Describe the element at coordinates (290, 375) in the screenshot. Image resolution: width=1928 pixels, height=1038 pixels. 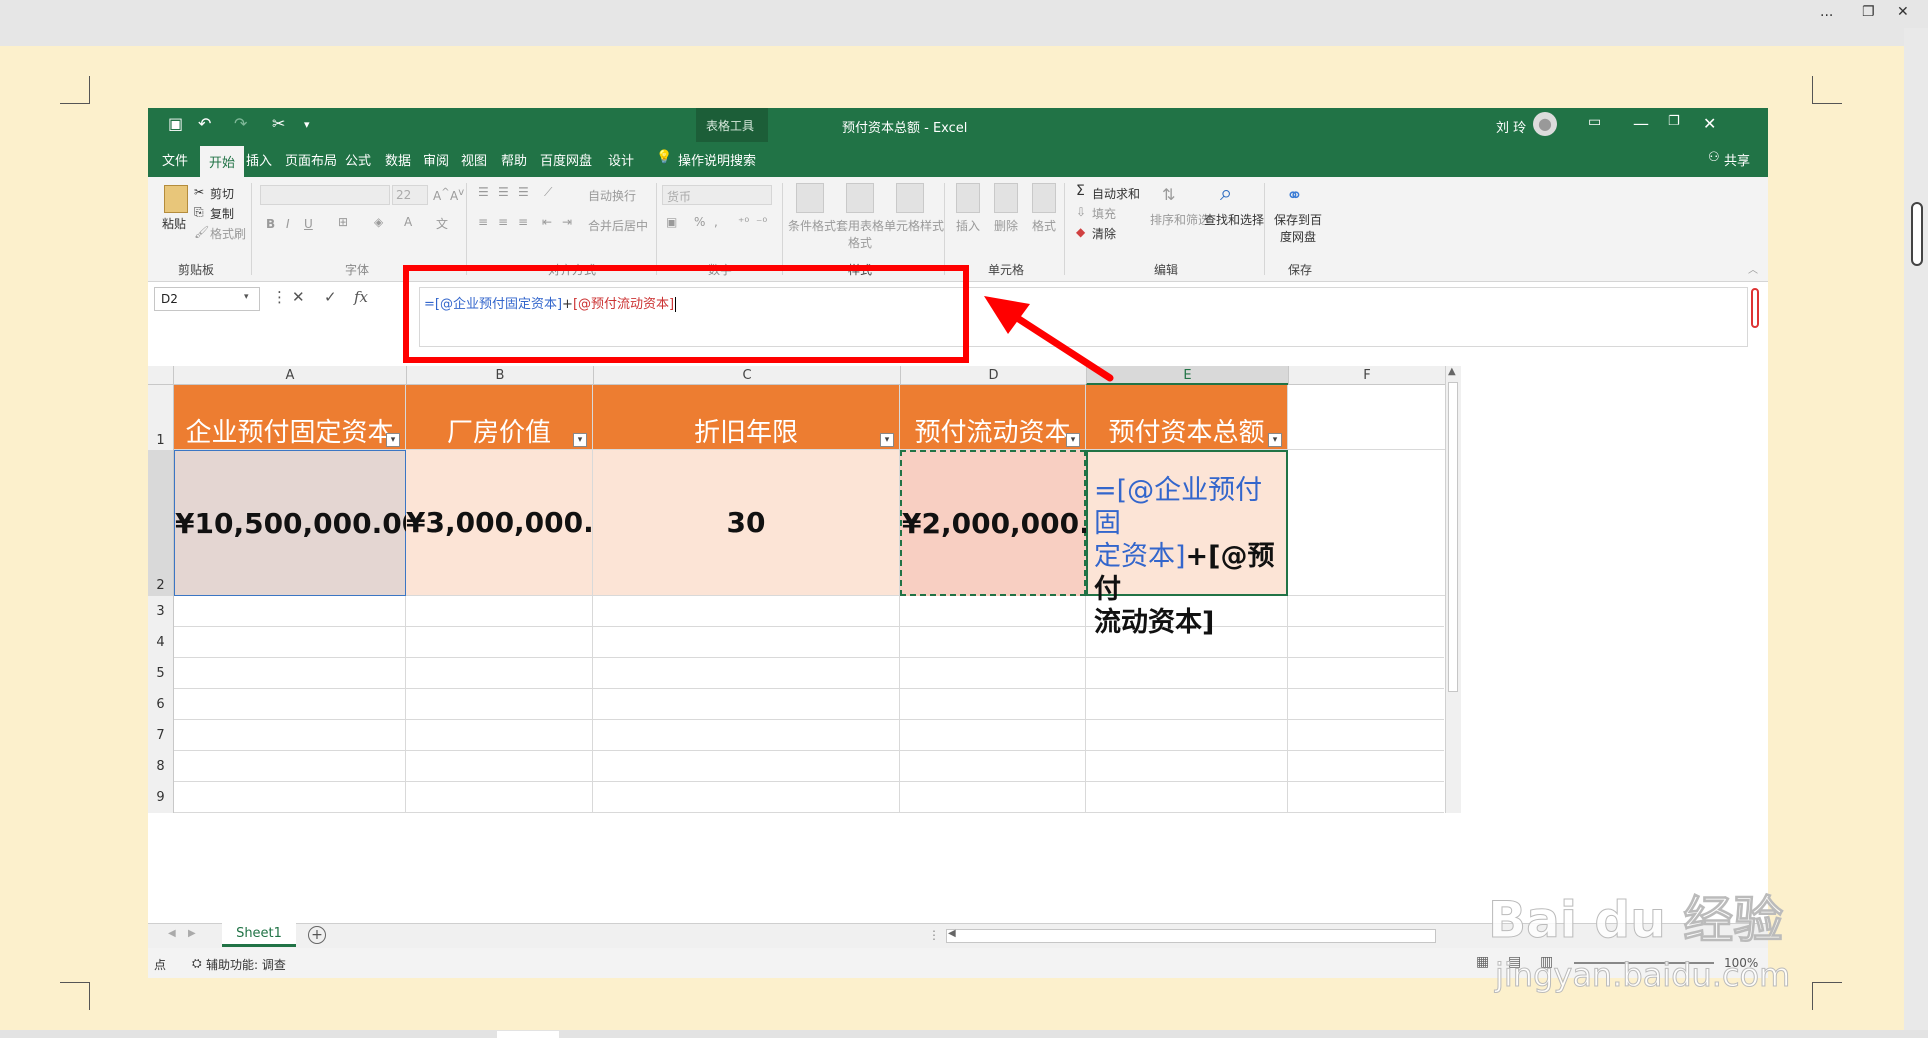
I see `column-header-a: A` at that location.